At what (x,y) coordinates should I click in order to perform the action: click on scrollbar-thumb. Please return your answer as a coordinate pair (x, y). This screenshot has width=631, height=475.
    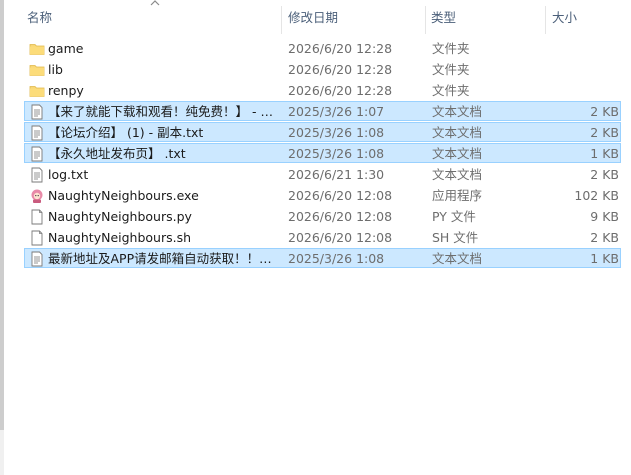
    Looking at the image, I should click on (2, 215).